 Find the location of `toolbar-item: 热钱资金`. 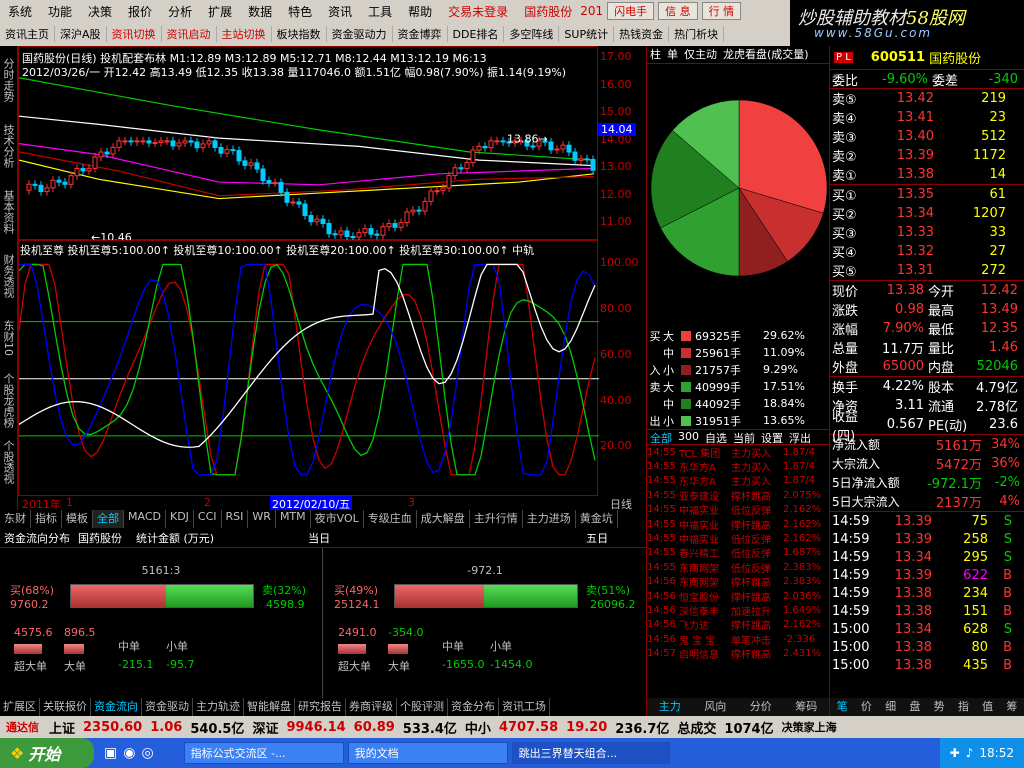

toolbar-item: 热钱资金 is located at coordinates (642, 34).